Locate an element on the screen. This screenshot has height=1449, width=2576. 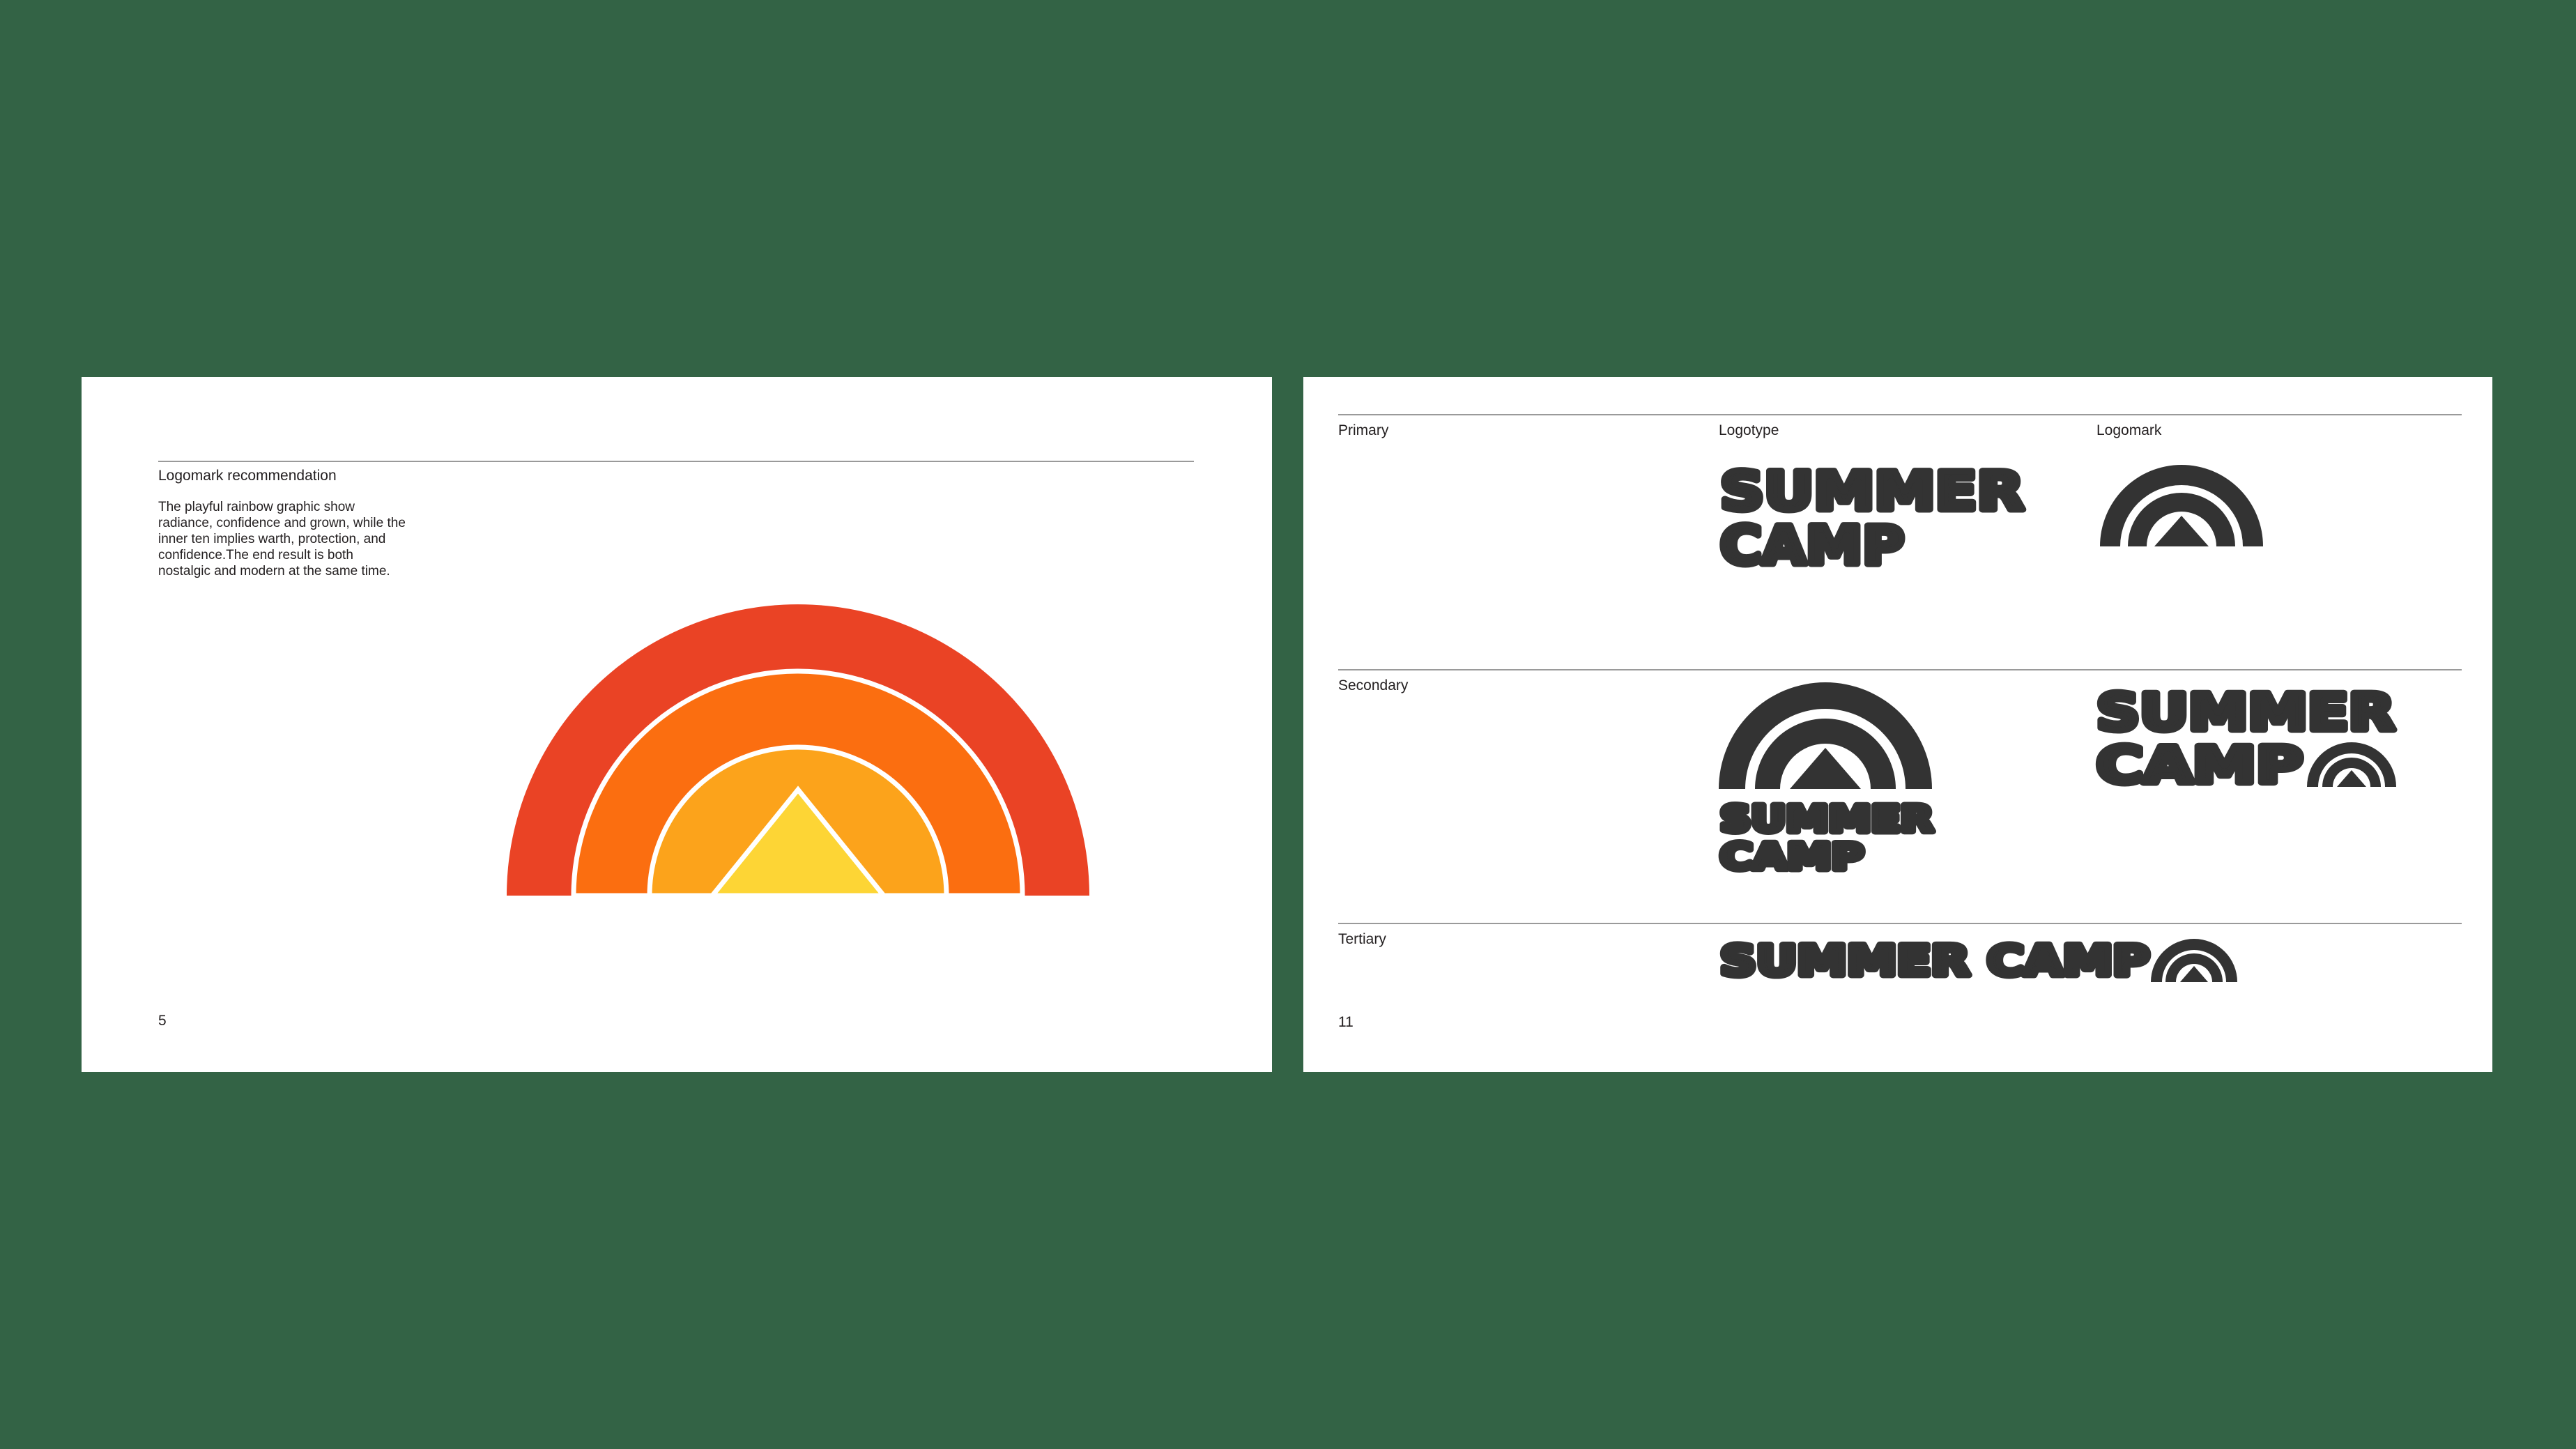
secondary-horizontal-lockup: SUMMER CAMP is located at coordinates (2246, 739).